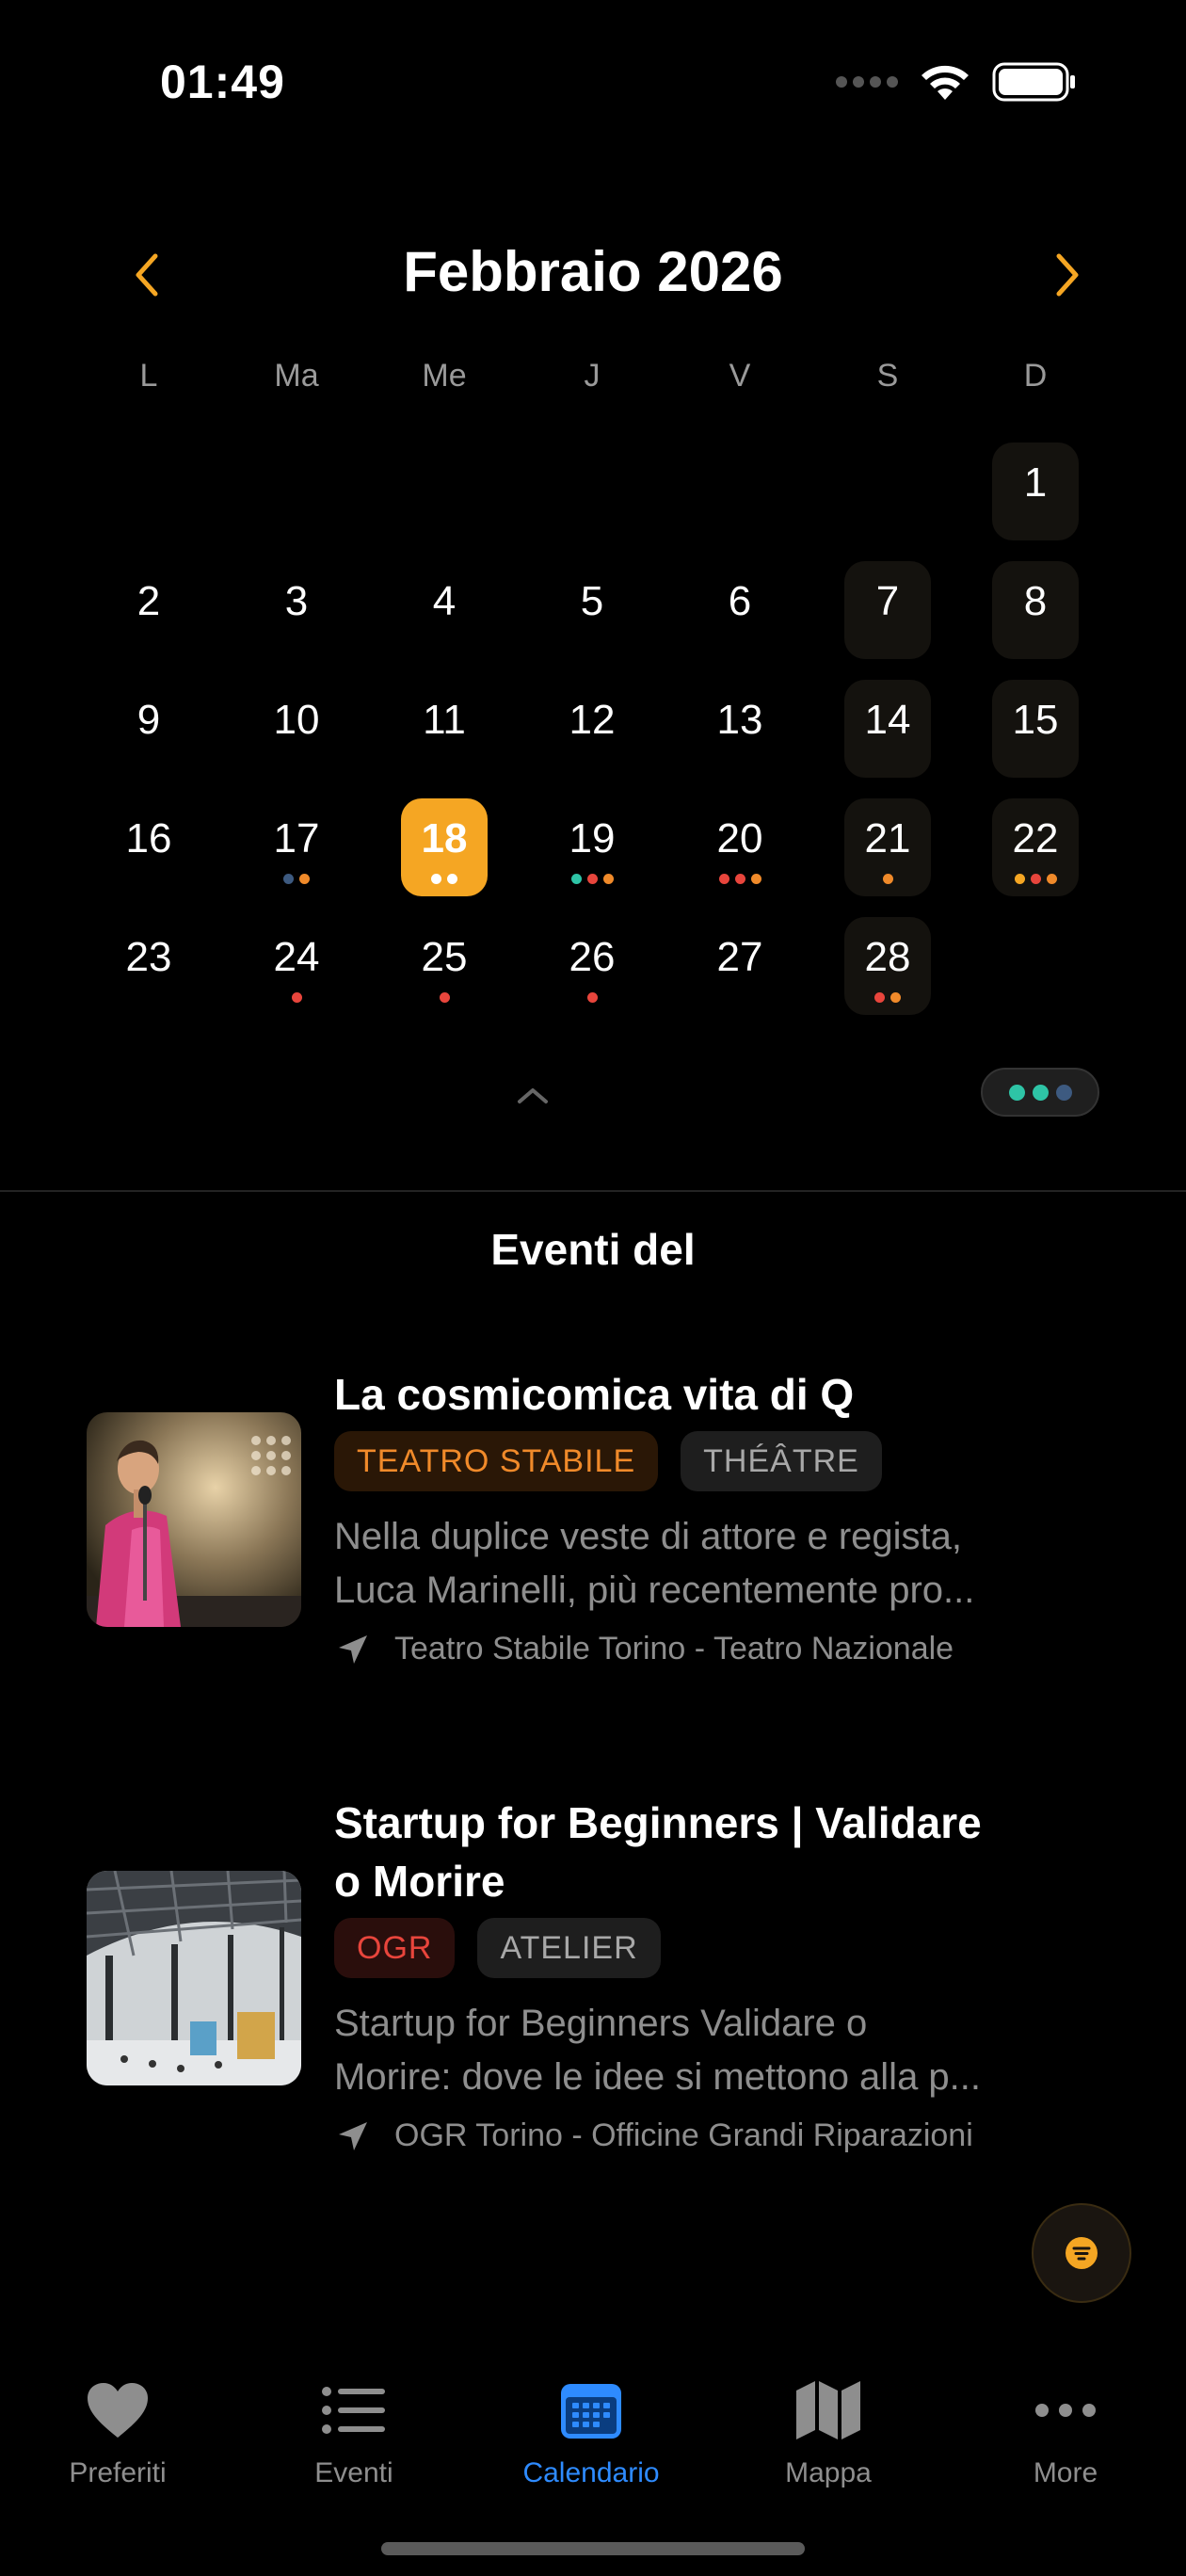 Image resolution: width=1186 pixels, height=2576 pixels. What do you see at coordinates (444, 729) in the screenshot?
I see `calendar-day: 11` at bounding box center [444, 729].